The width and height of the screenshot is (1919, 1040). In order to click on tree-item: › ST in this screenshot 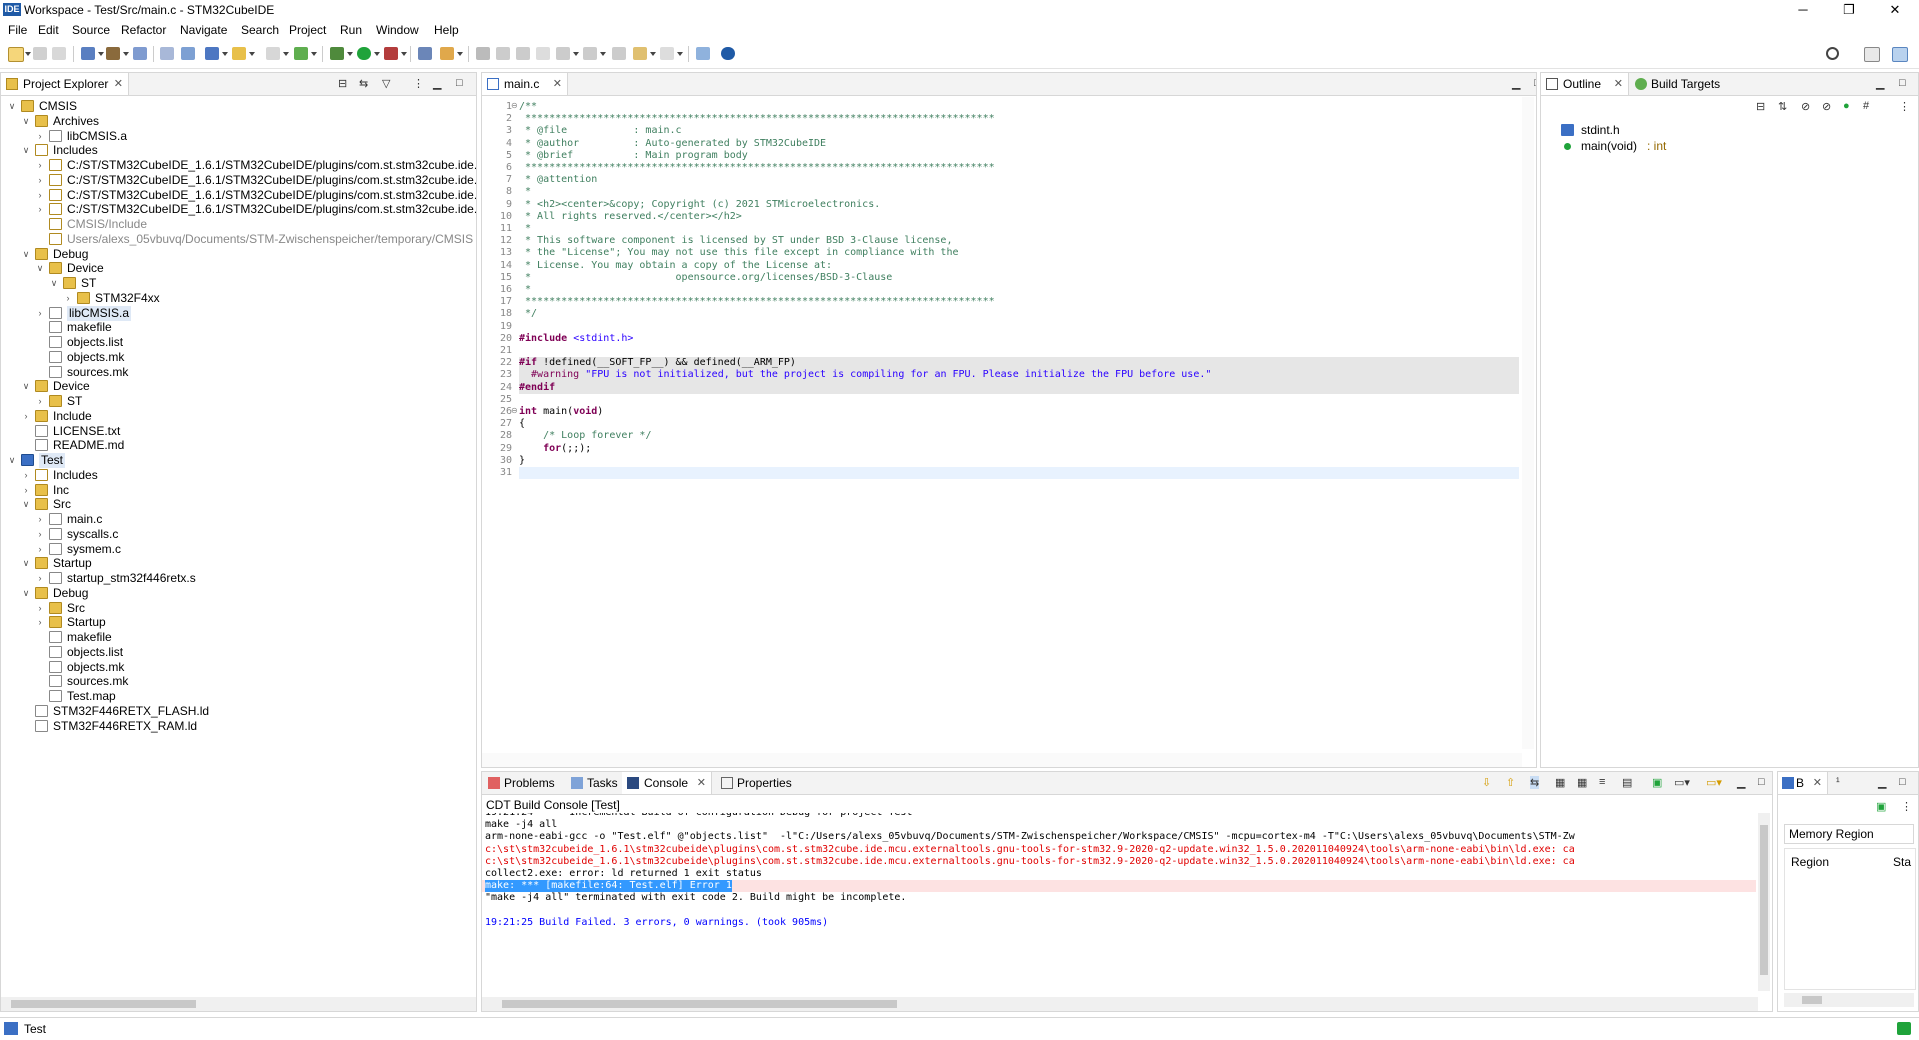, I will do `click(237, 401)`.